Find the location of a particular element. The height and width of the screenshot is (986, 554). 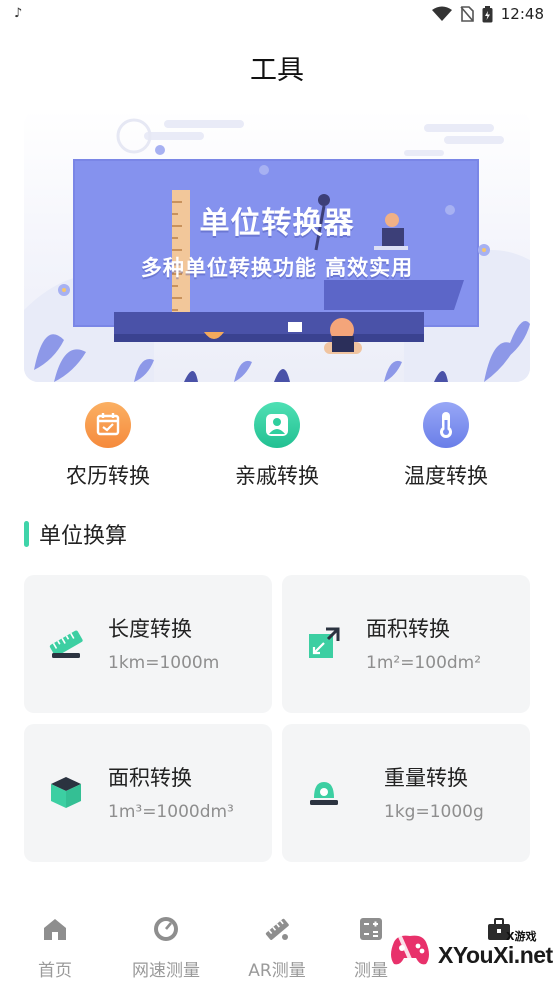

temperature-convert-button: 温度转换 is located at coordinates (446, 446).